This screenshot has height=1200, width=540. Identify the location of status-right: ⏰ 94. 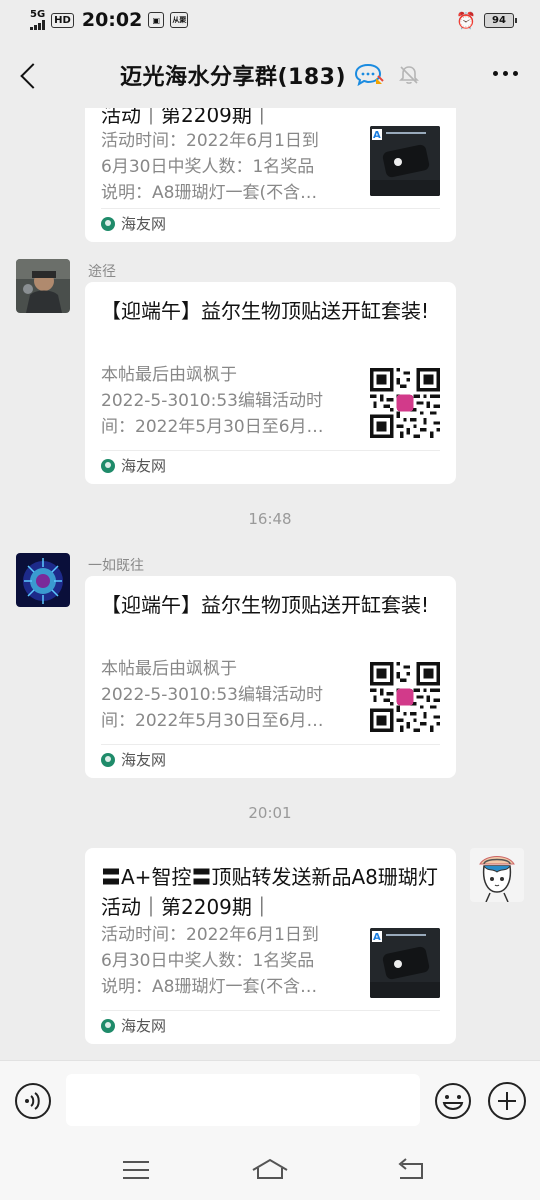
(486, 20).